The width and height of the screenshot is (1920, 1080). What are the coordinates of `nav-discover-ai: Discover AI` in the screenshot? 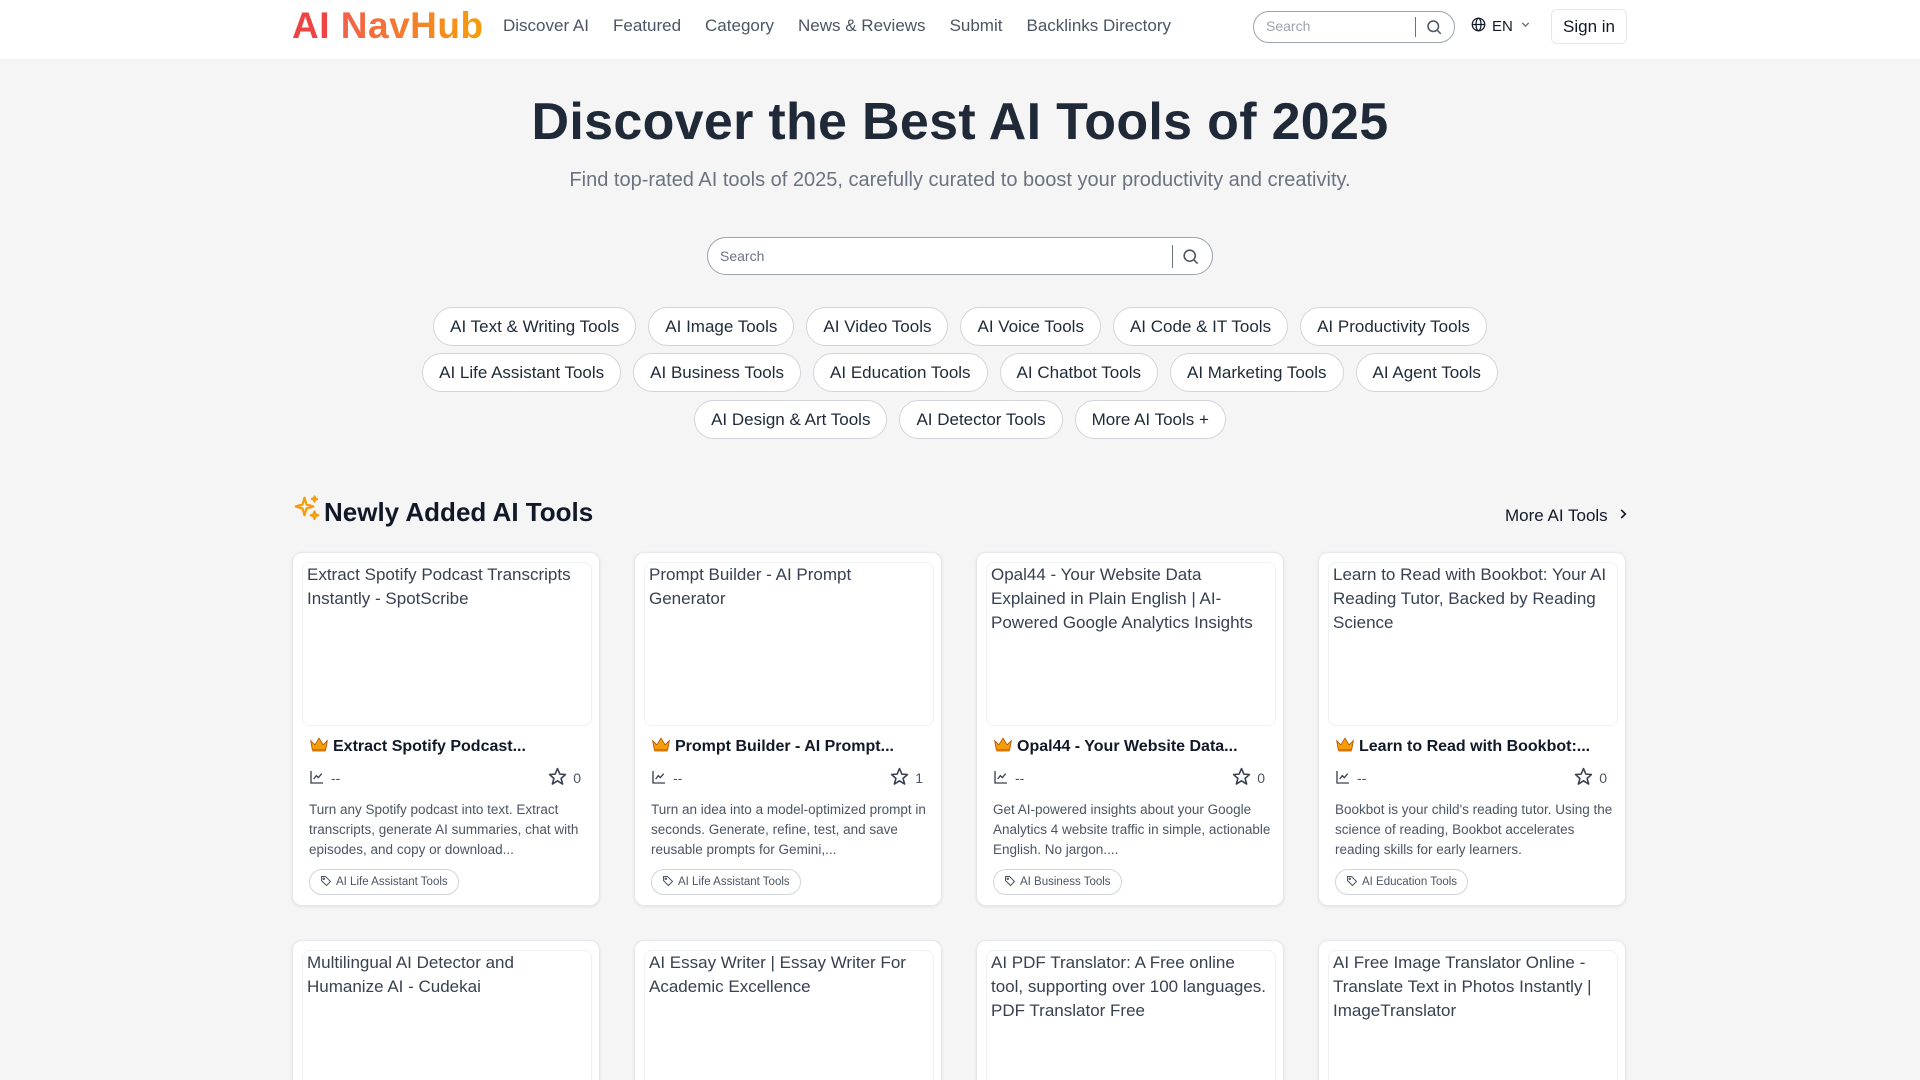 It's located at (546, 26).